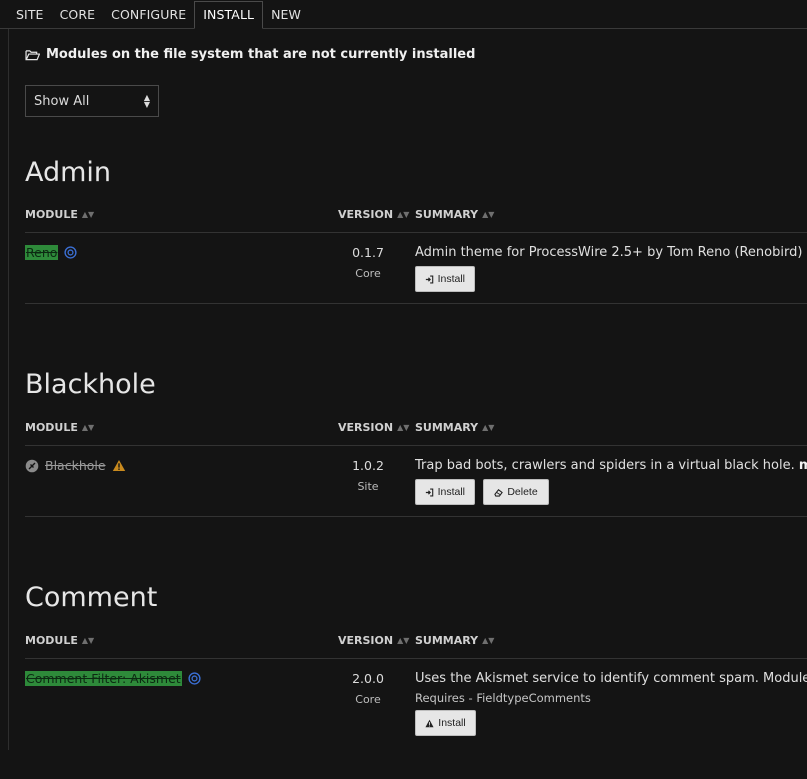 This screenshot has height=779, width=807. What do you see at coordinates (68, 172) in the screenshot?
I see `section-title: Admin` at bounding box center [68, 172].